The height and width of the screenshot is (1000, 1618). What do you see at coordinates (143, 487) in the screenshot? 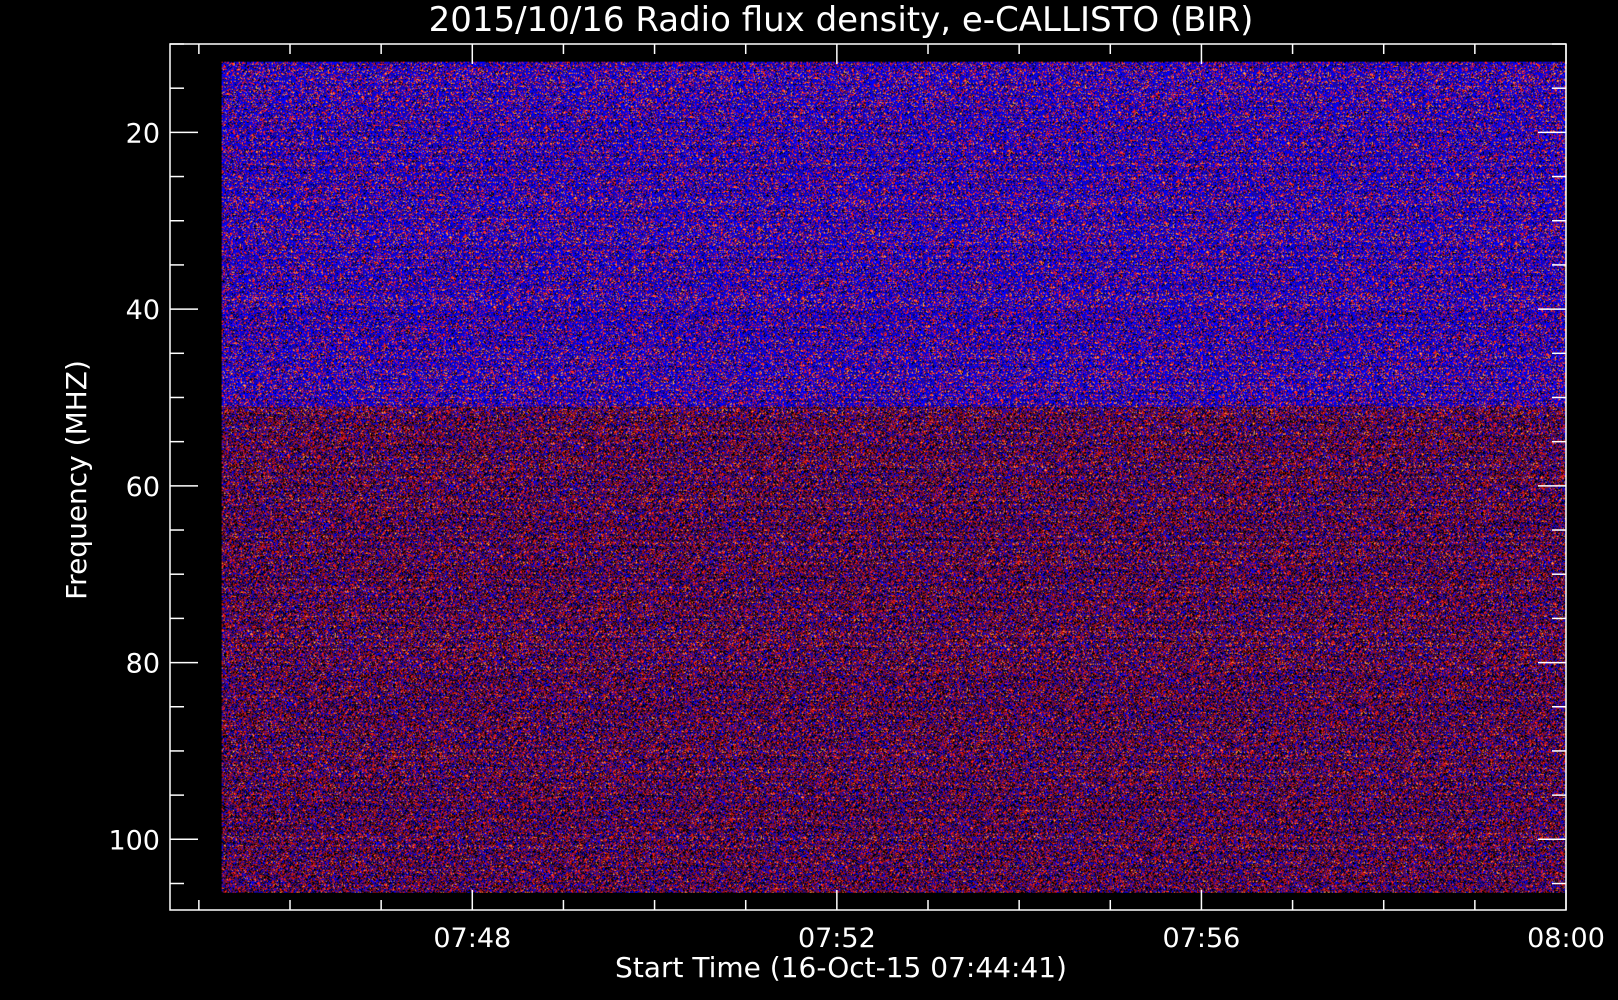
I see `y-tick-label: 60` at bounding box center [143, 487].